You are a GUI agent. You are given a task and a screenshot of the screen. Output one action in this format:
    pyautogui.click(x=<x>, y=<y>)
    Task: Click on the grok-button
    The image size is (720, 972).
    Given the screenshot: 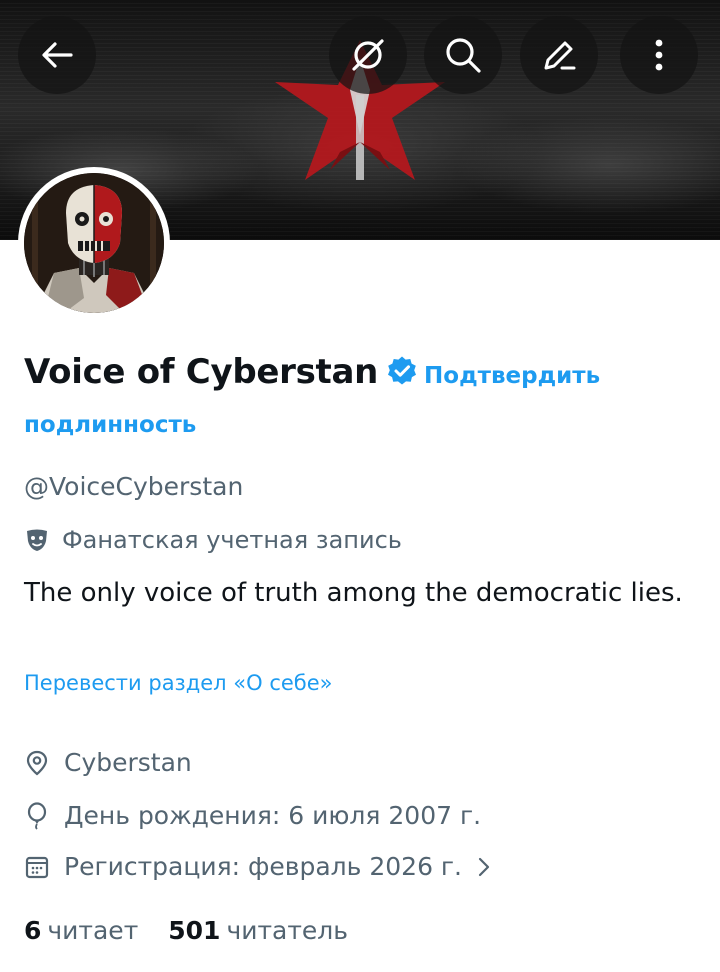 What is the action you would take?
    pyautogui.click(x=368, y=55)
    